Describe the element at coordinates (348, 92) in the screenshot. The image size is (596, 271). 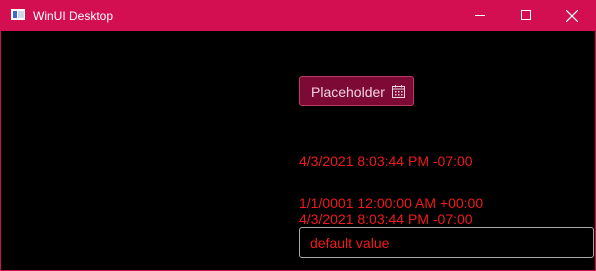
I see `date-picker-placeholder: Placeholder` at that location.